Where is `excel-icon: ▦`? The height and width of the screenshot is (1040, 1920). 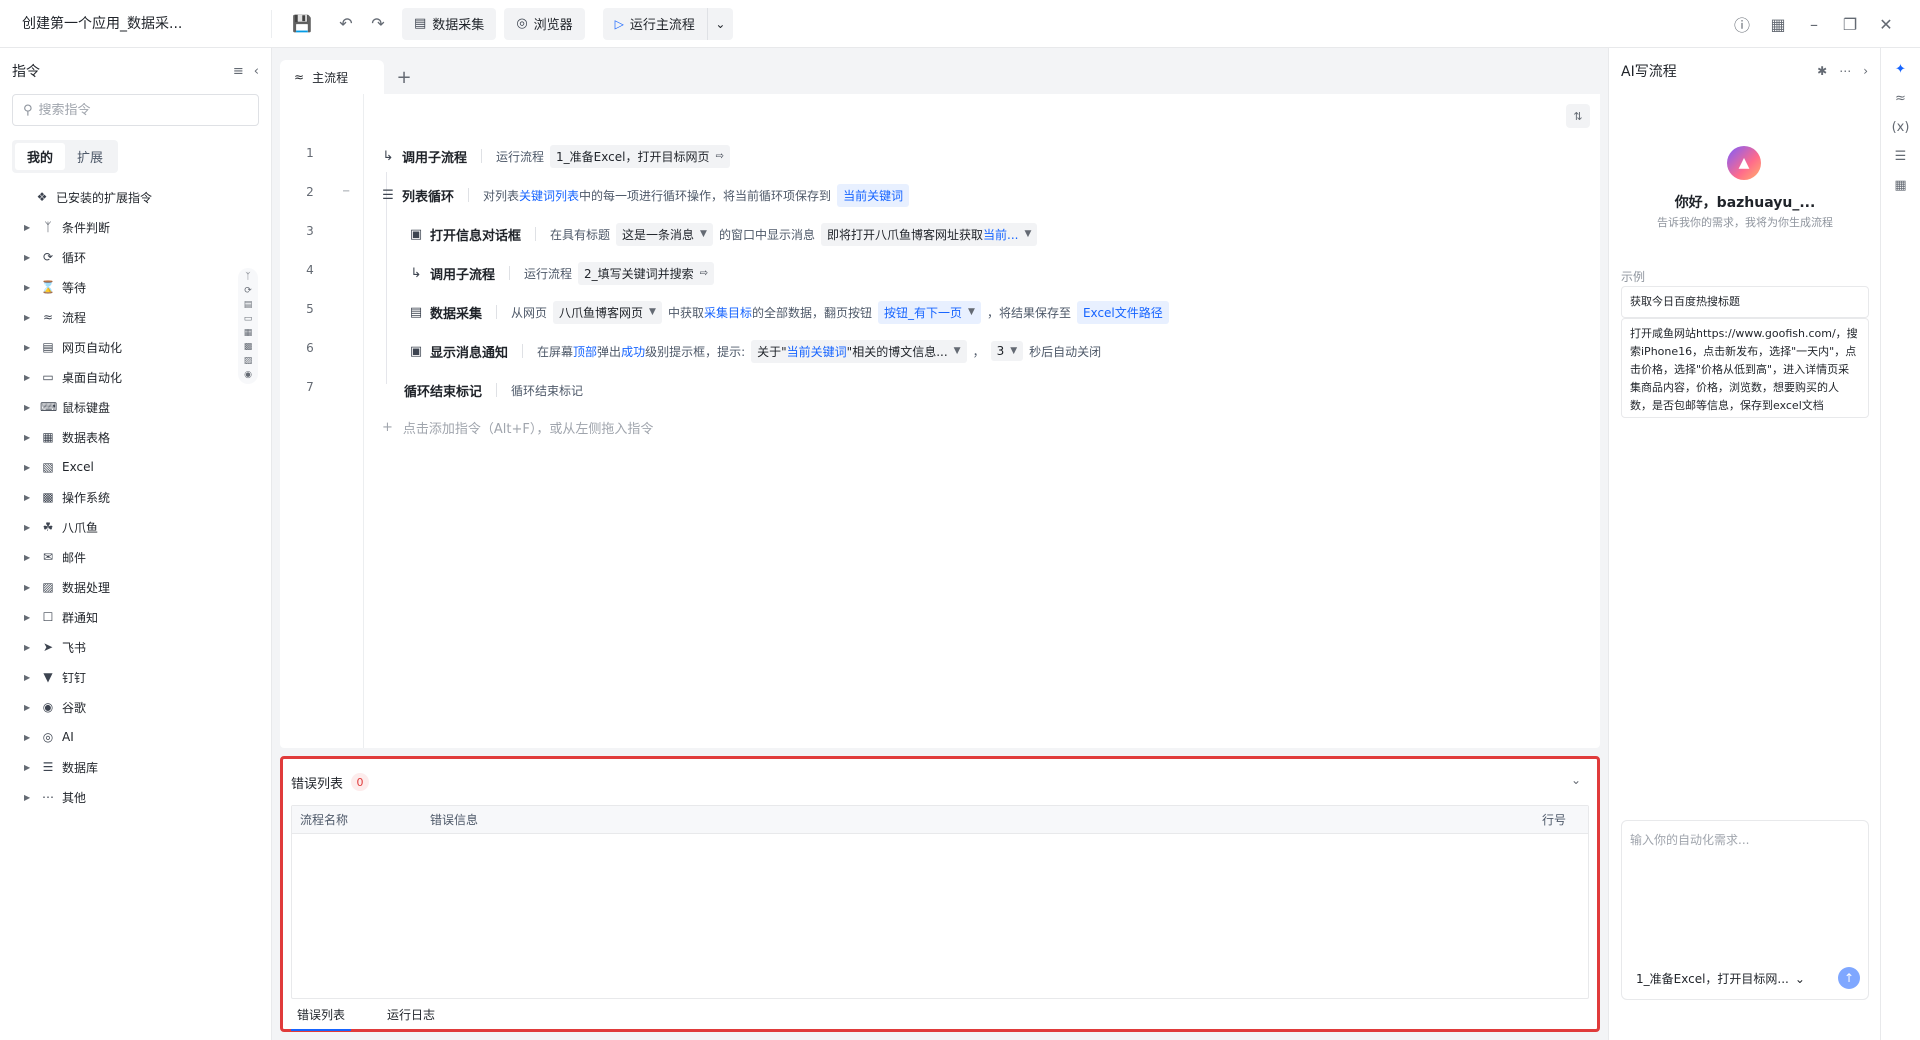
excel-icon: ▦ is located at coordinates (248, 333).